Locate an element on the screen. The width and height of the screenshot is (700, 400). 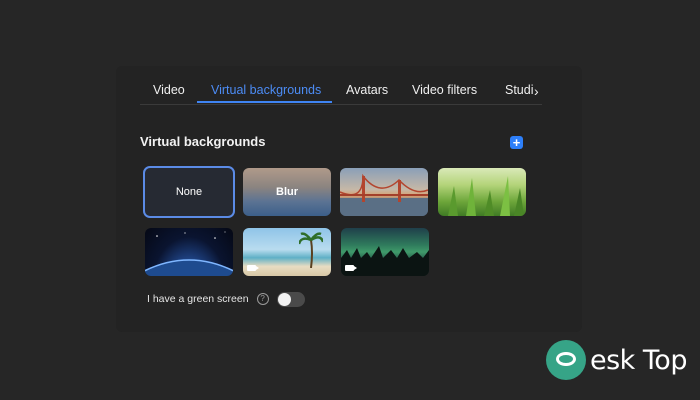
green-screen-toggle is located at coordinates (290, 299).